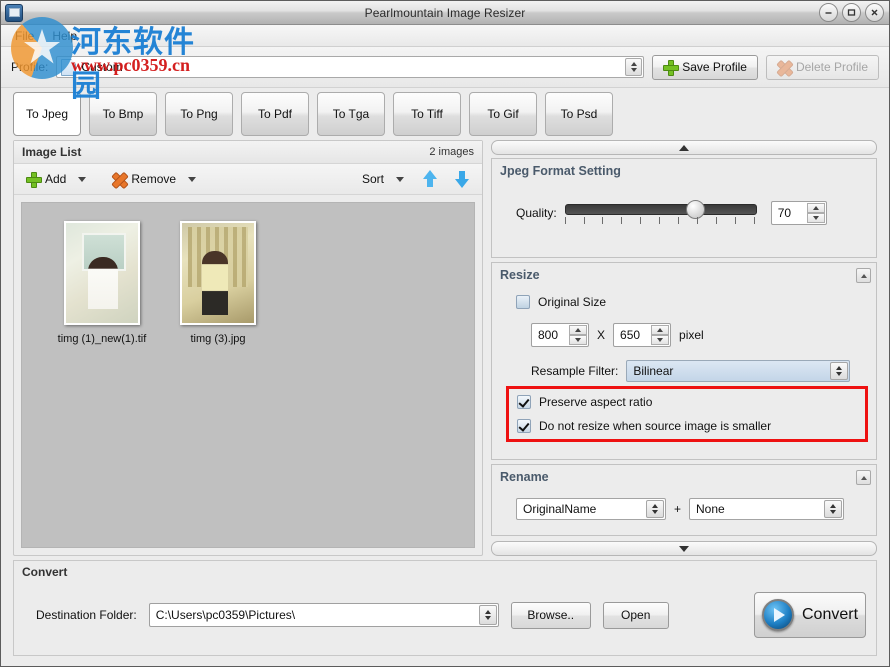 Image resolution: width=890 pixels, height=667 pixels. What do you see at coordinates (635, 615) in the screenshot?
I see `open-button: Open` at bounding box center [635, 615].